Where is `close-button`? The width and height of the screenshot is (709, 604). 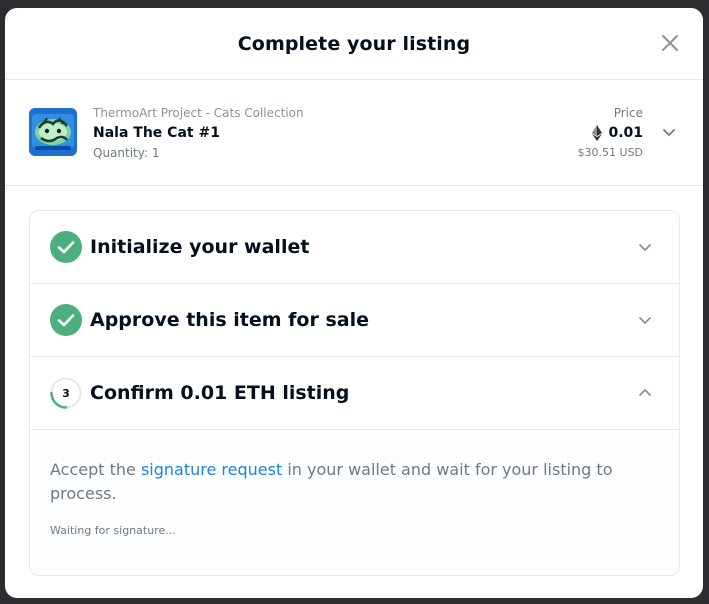 close-button is located at coordinates (670, 43).